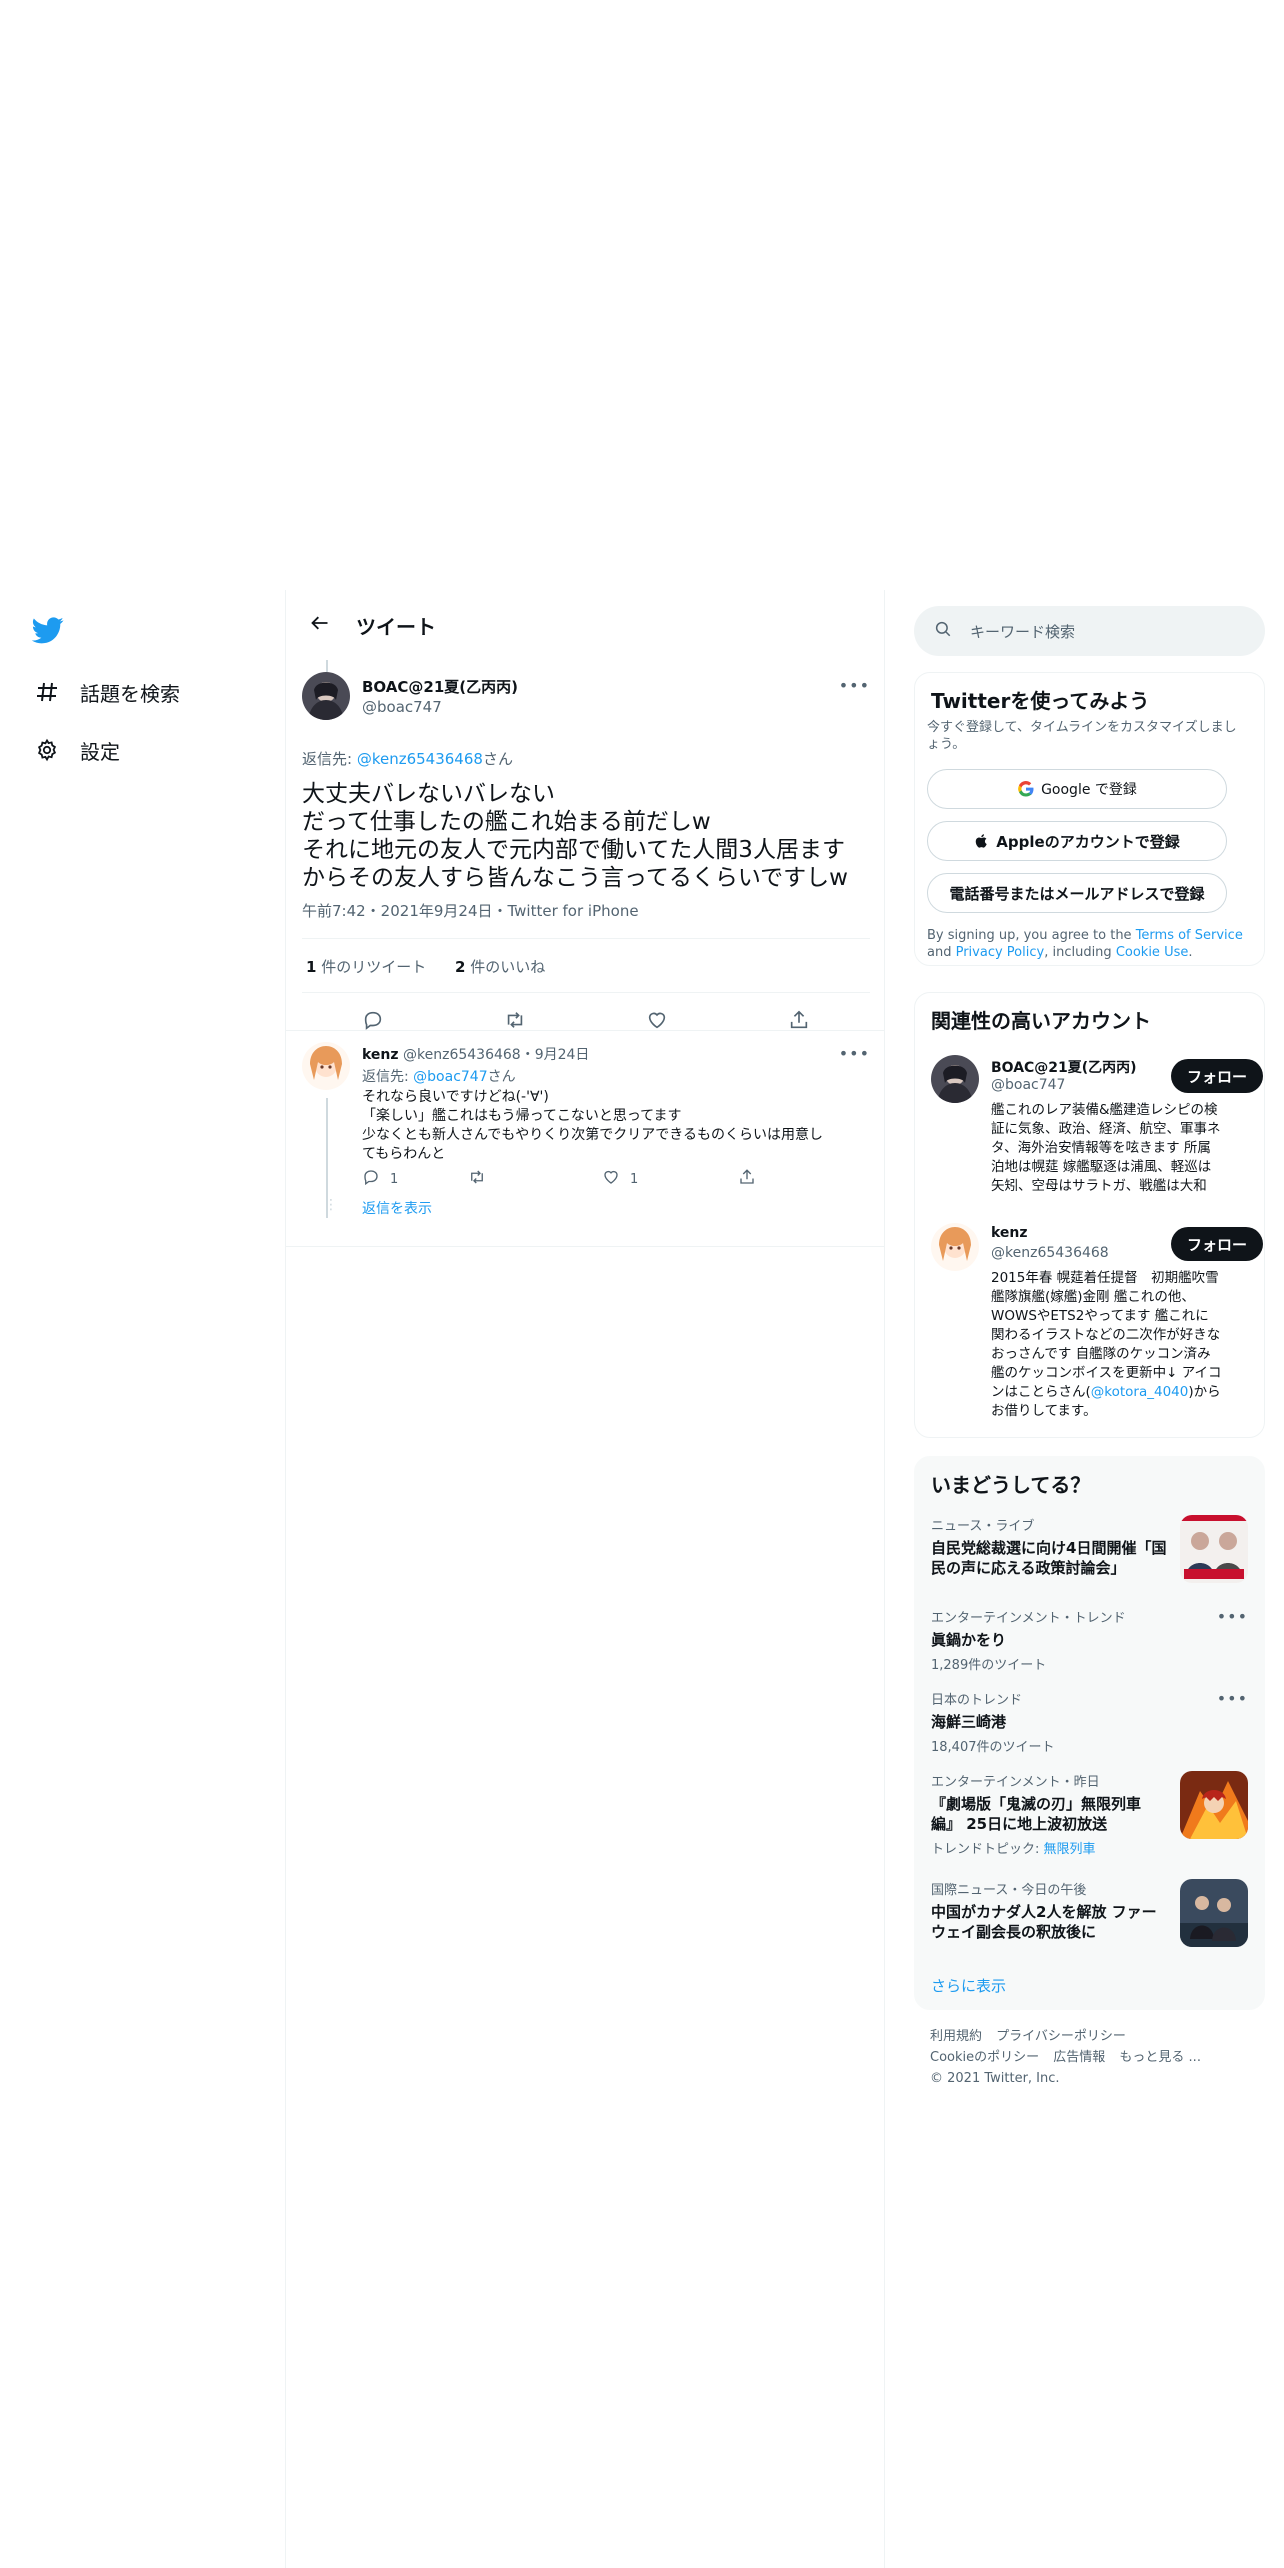 Image resolution: width=1284 pixels, height=2568 pixels. What do you see at coordinates (984, 2057) in the screenshot?
I see `footer-link: Cookieのポリシー` at bounding box center [984, 2057].